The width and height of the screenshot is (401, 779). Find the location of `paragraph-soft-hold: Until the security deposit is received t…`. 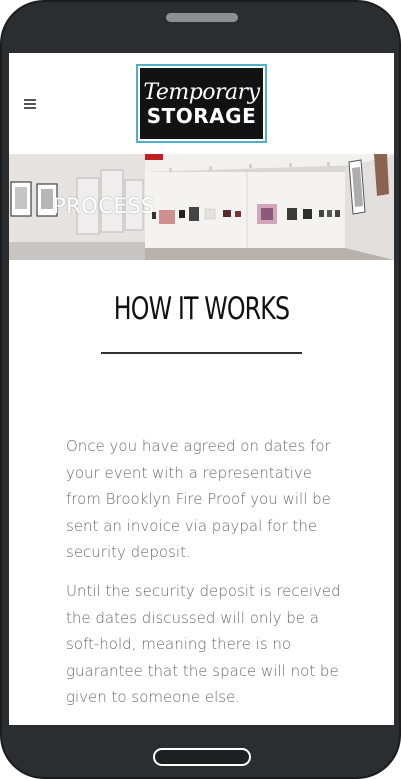

paragraph-soft-hold: Until the security deposit is received t… is located at coordinates (203, 644).